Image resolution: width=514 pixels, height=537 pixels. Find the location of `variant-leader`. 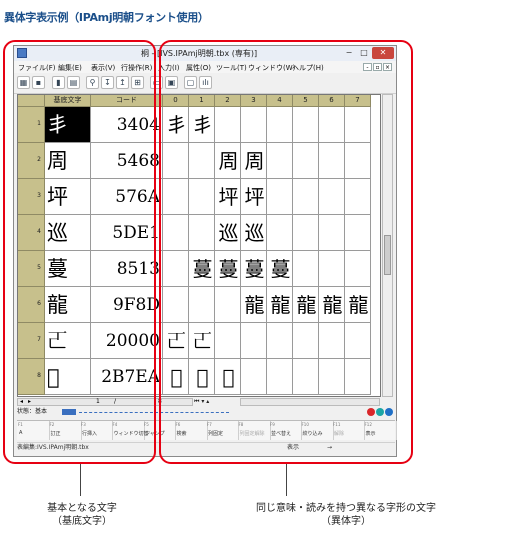

variant-leader is located at coordinates (286, 480).